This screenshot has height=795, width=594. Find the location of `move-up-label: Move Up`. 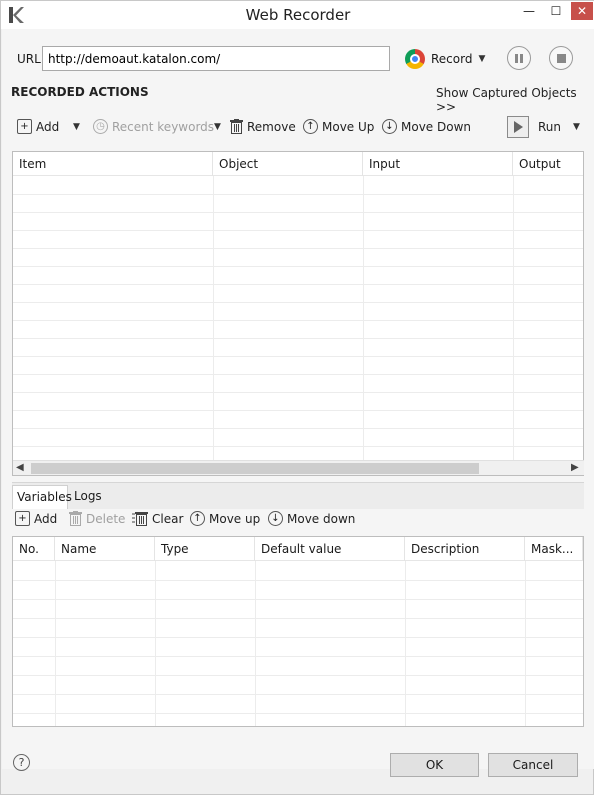

move-up-label: Move Up is located at coordinates (348, 126).